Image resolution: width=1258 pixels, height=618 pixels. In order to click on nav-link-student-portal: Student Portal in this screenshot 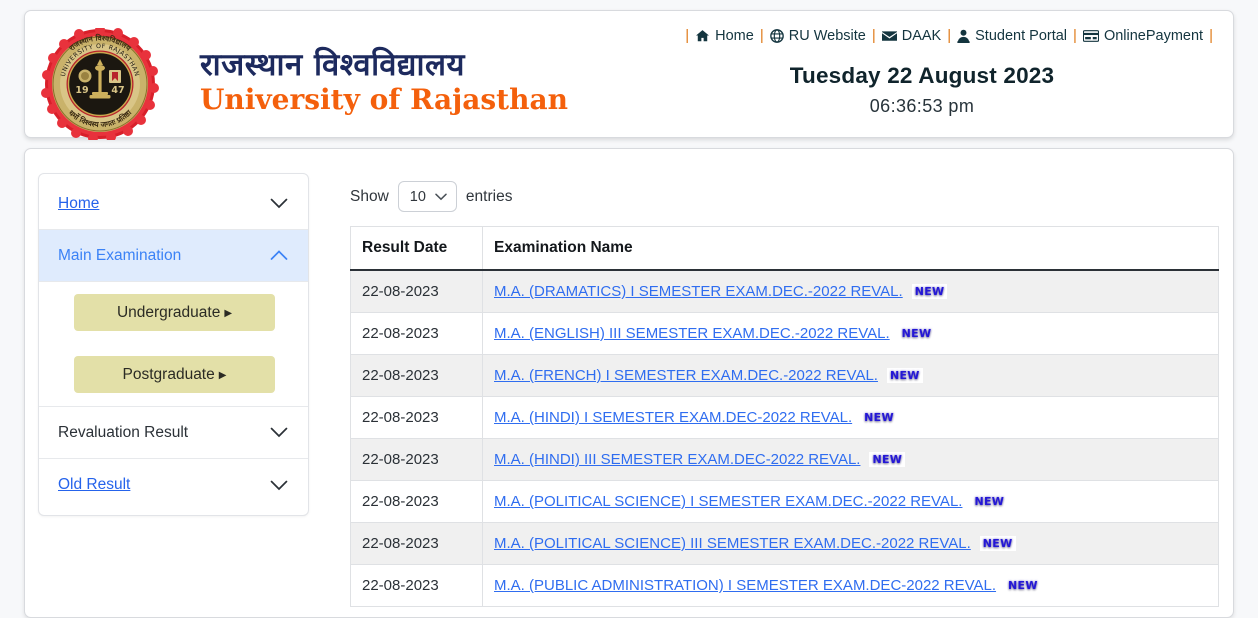, I will do `click(1012, 36)`.